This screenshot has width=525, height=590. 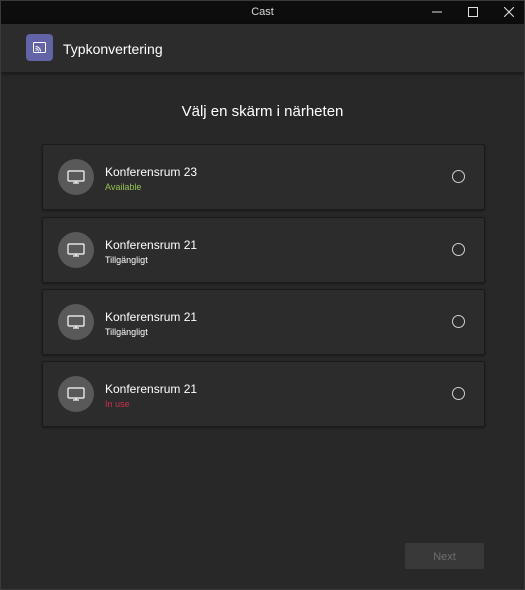 I want to click on app-icon-tile, so click(x=39, y=47).